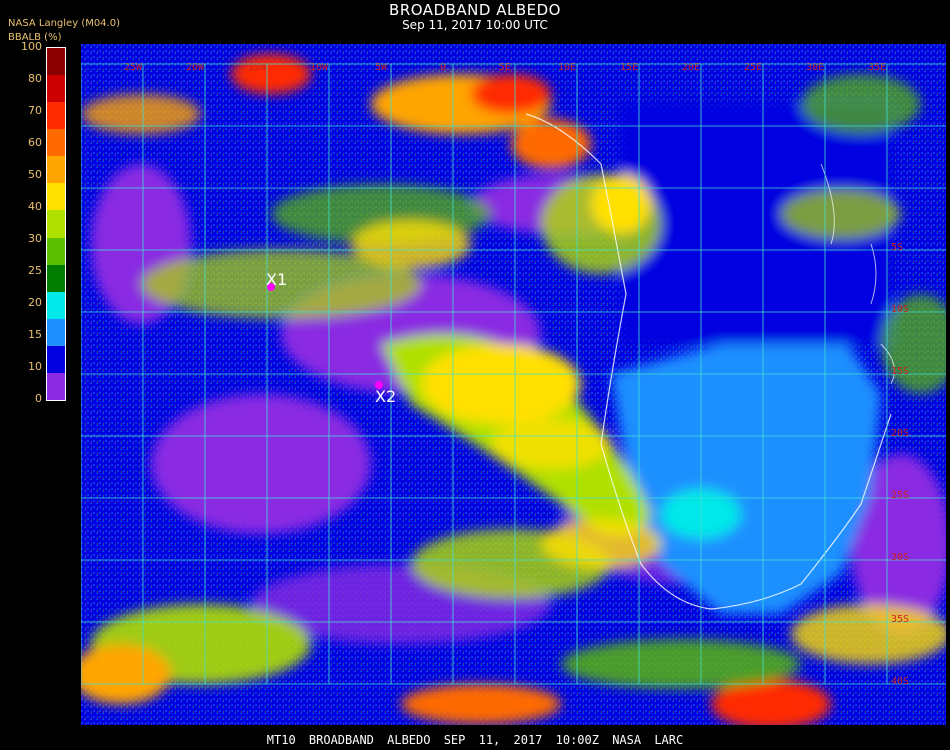 The height and width of the screenshot is (750, 950). Describe the element at coordinates (35, 270) in the screenshot. I see `colorbar-tick-label: 25` at that location.